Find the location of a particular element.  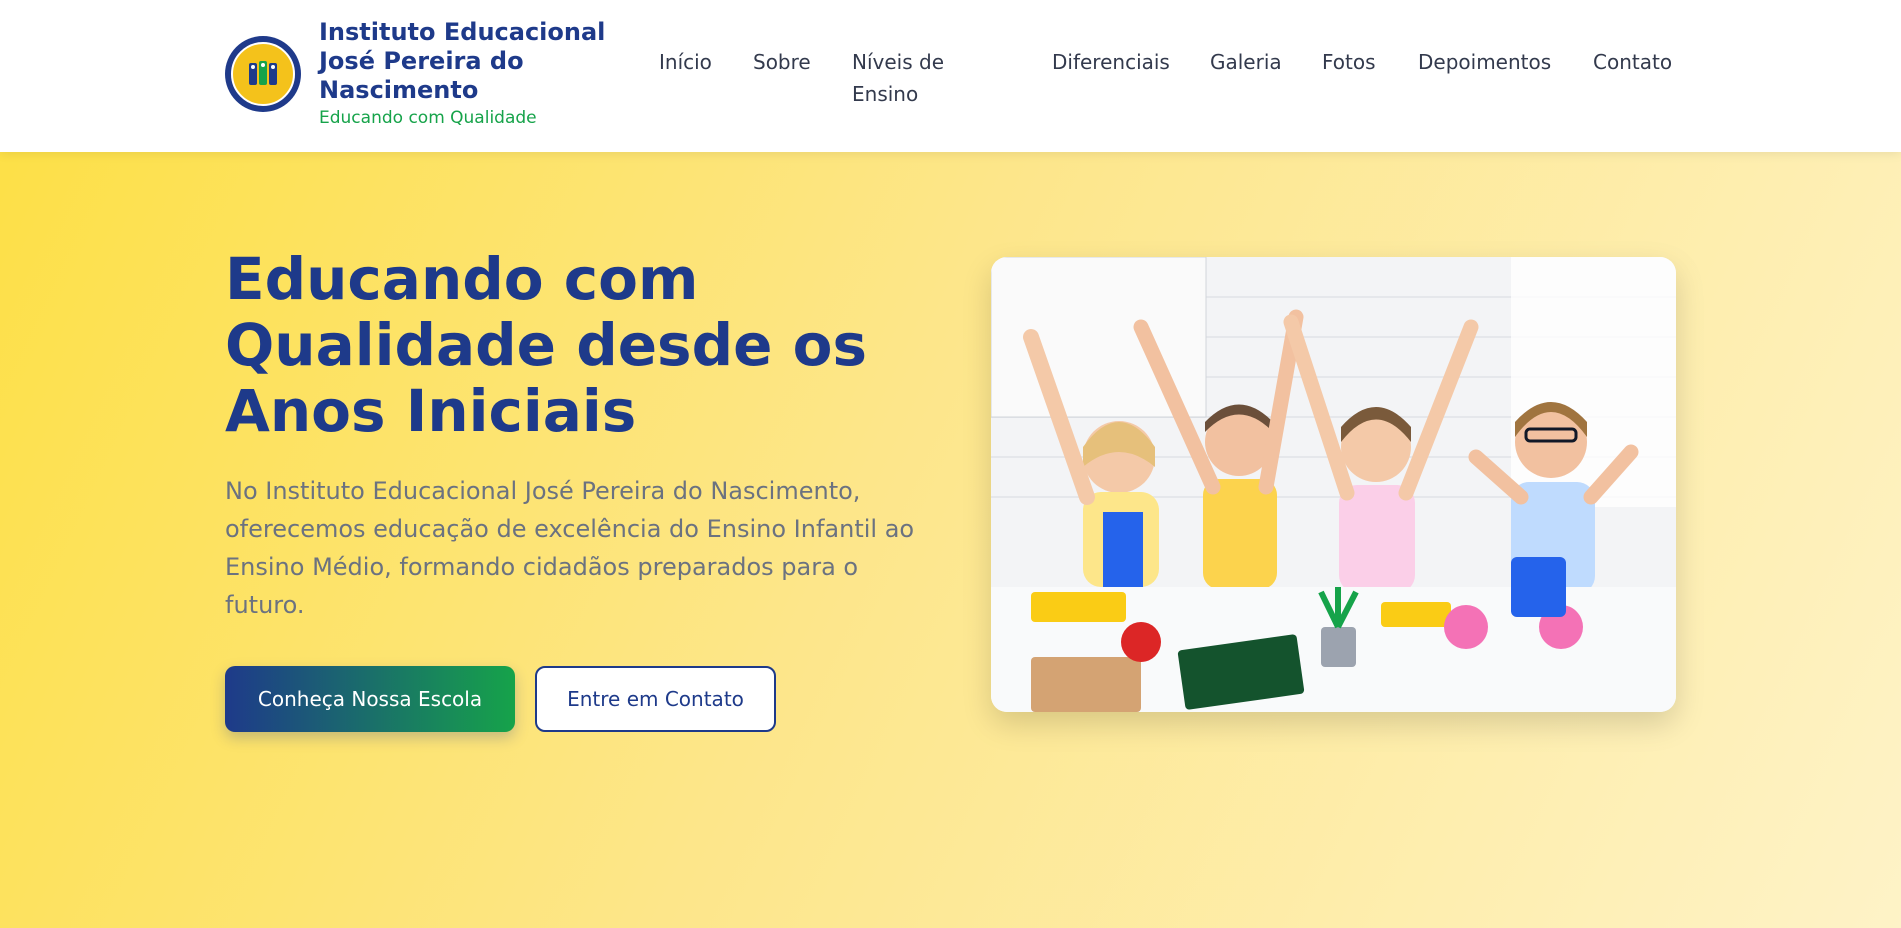

brand-tagline: Educando com Qualidade is located at coordinates (428, 118).